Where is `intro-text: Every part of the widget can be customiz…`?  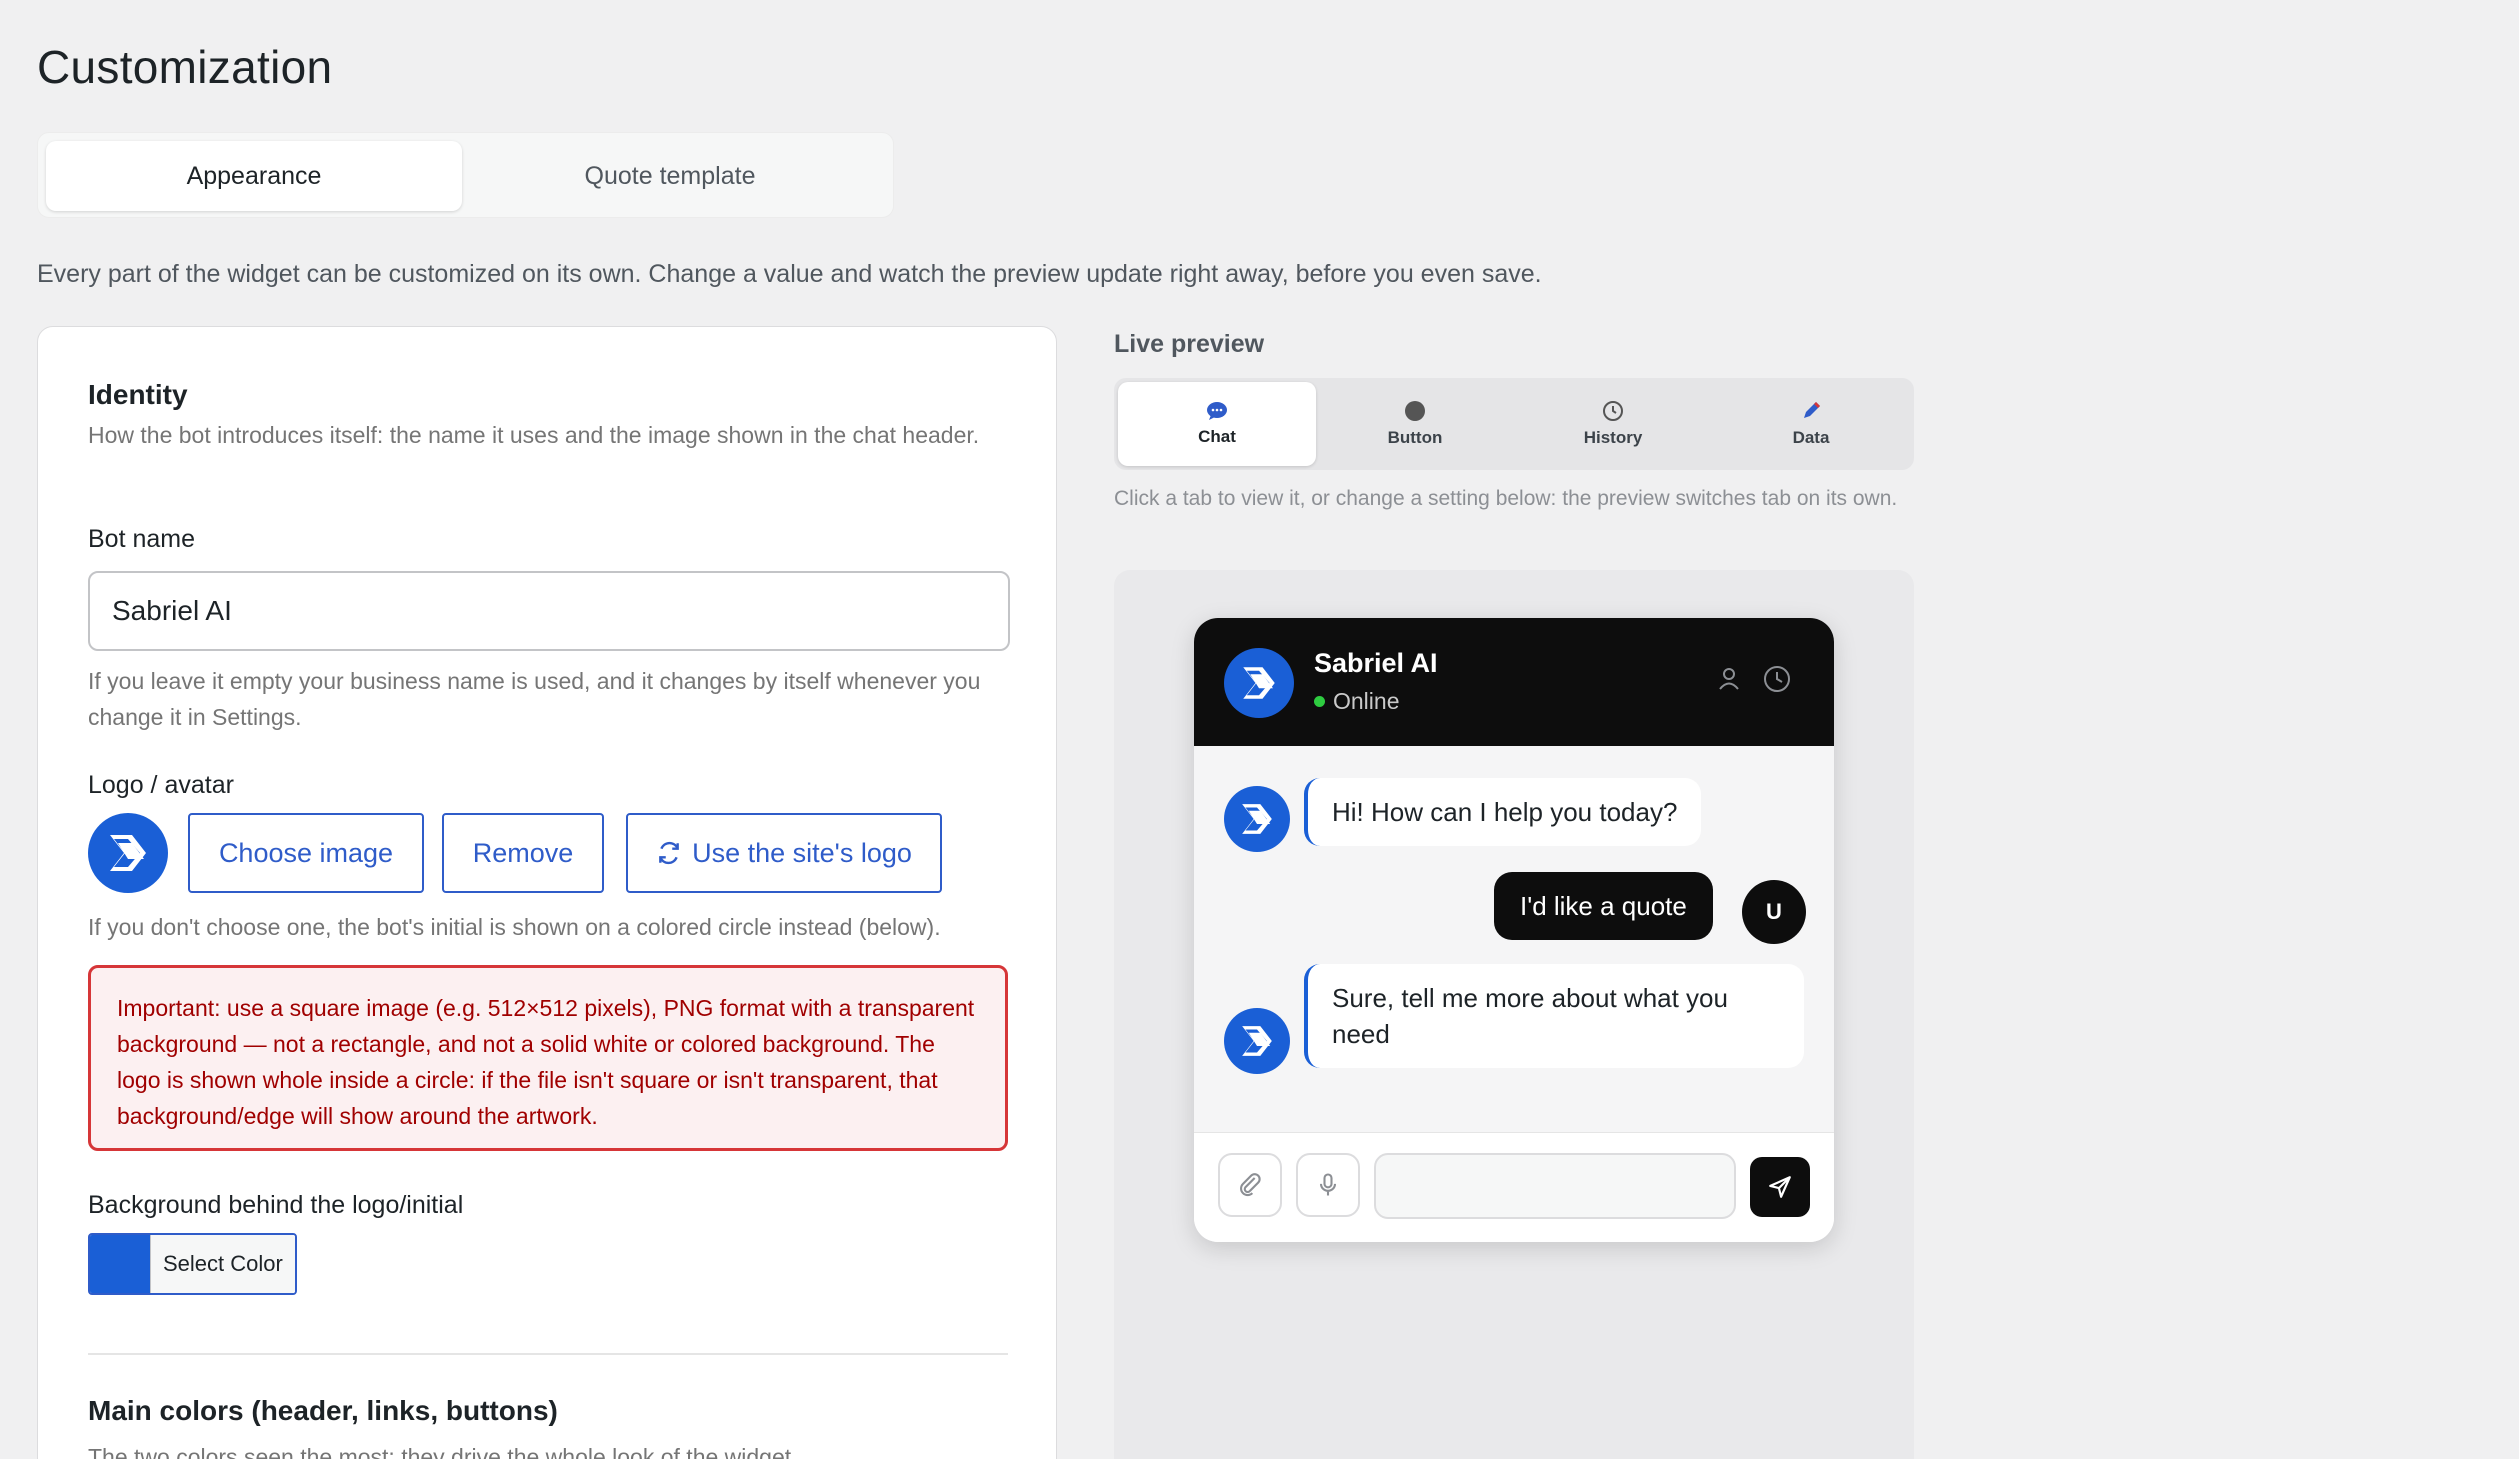
intro-text: Every part of the widget can be customiz… is located at coordinates (789, 274).